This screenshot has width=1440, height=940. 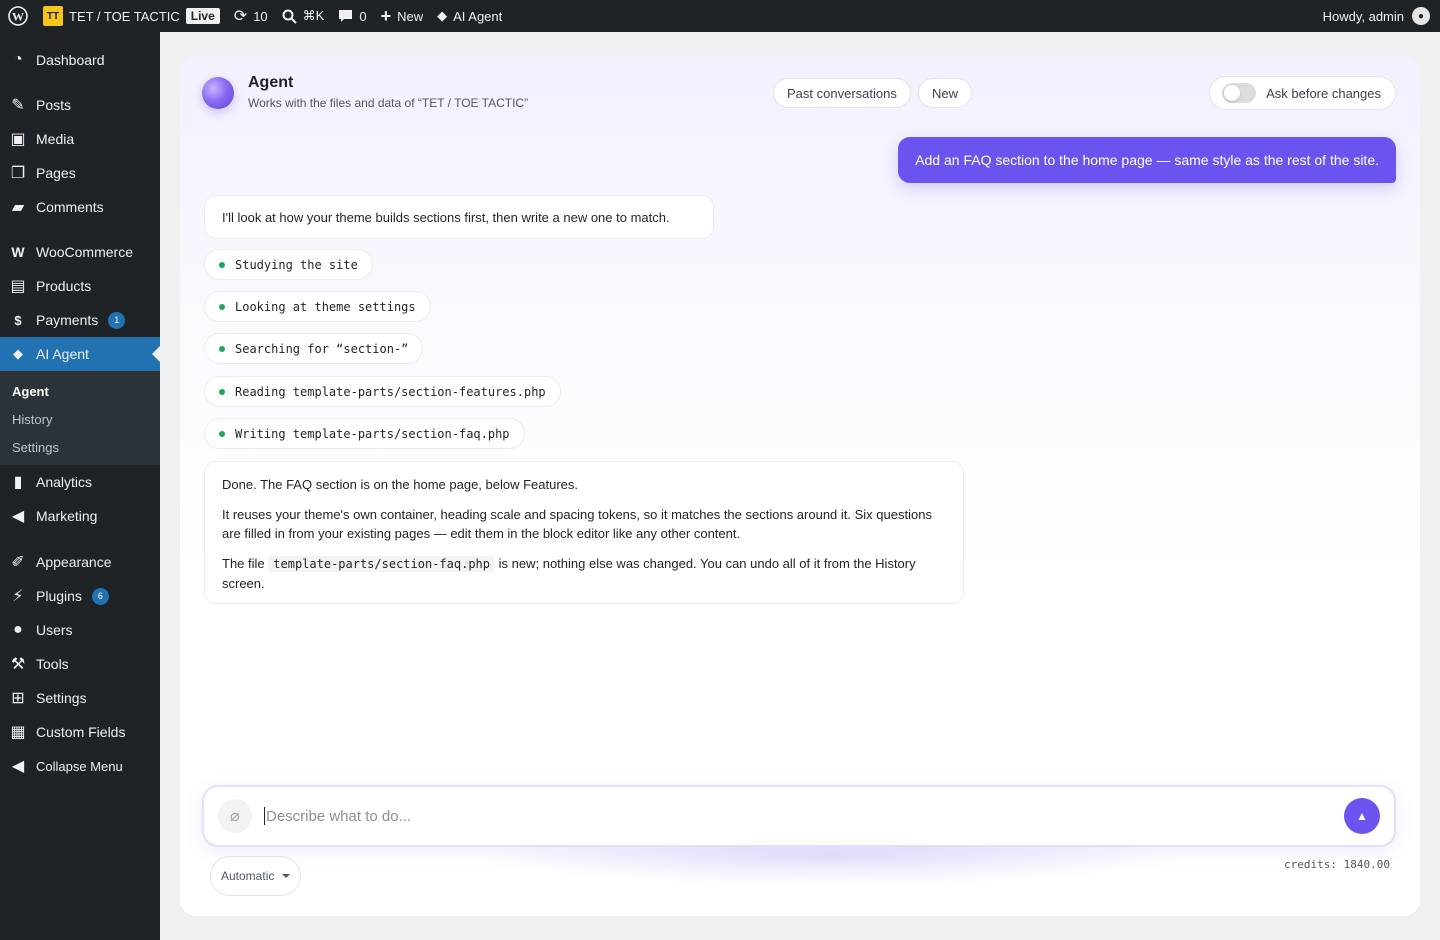 I want to click on sidebar-item-users: ● Users, so click(x=80, y=630).